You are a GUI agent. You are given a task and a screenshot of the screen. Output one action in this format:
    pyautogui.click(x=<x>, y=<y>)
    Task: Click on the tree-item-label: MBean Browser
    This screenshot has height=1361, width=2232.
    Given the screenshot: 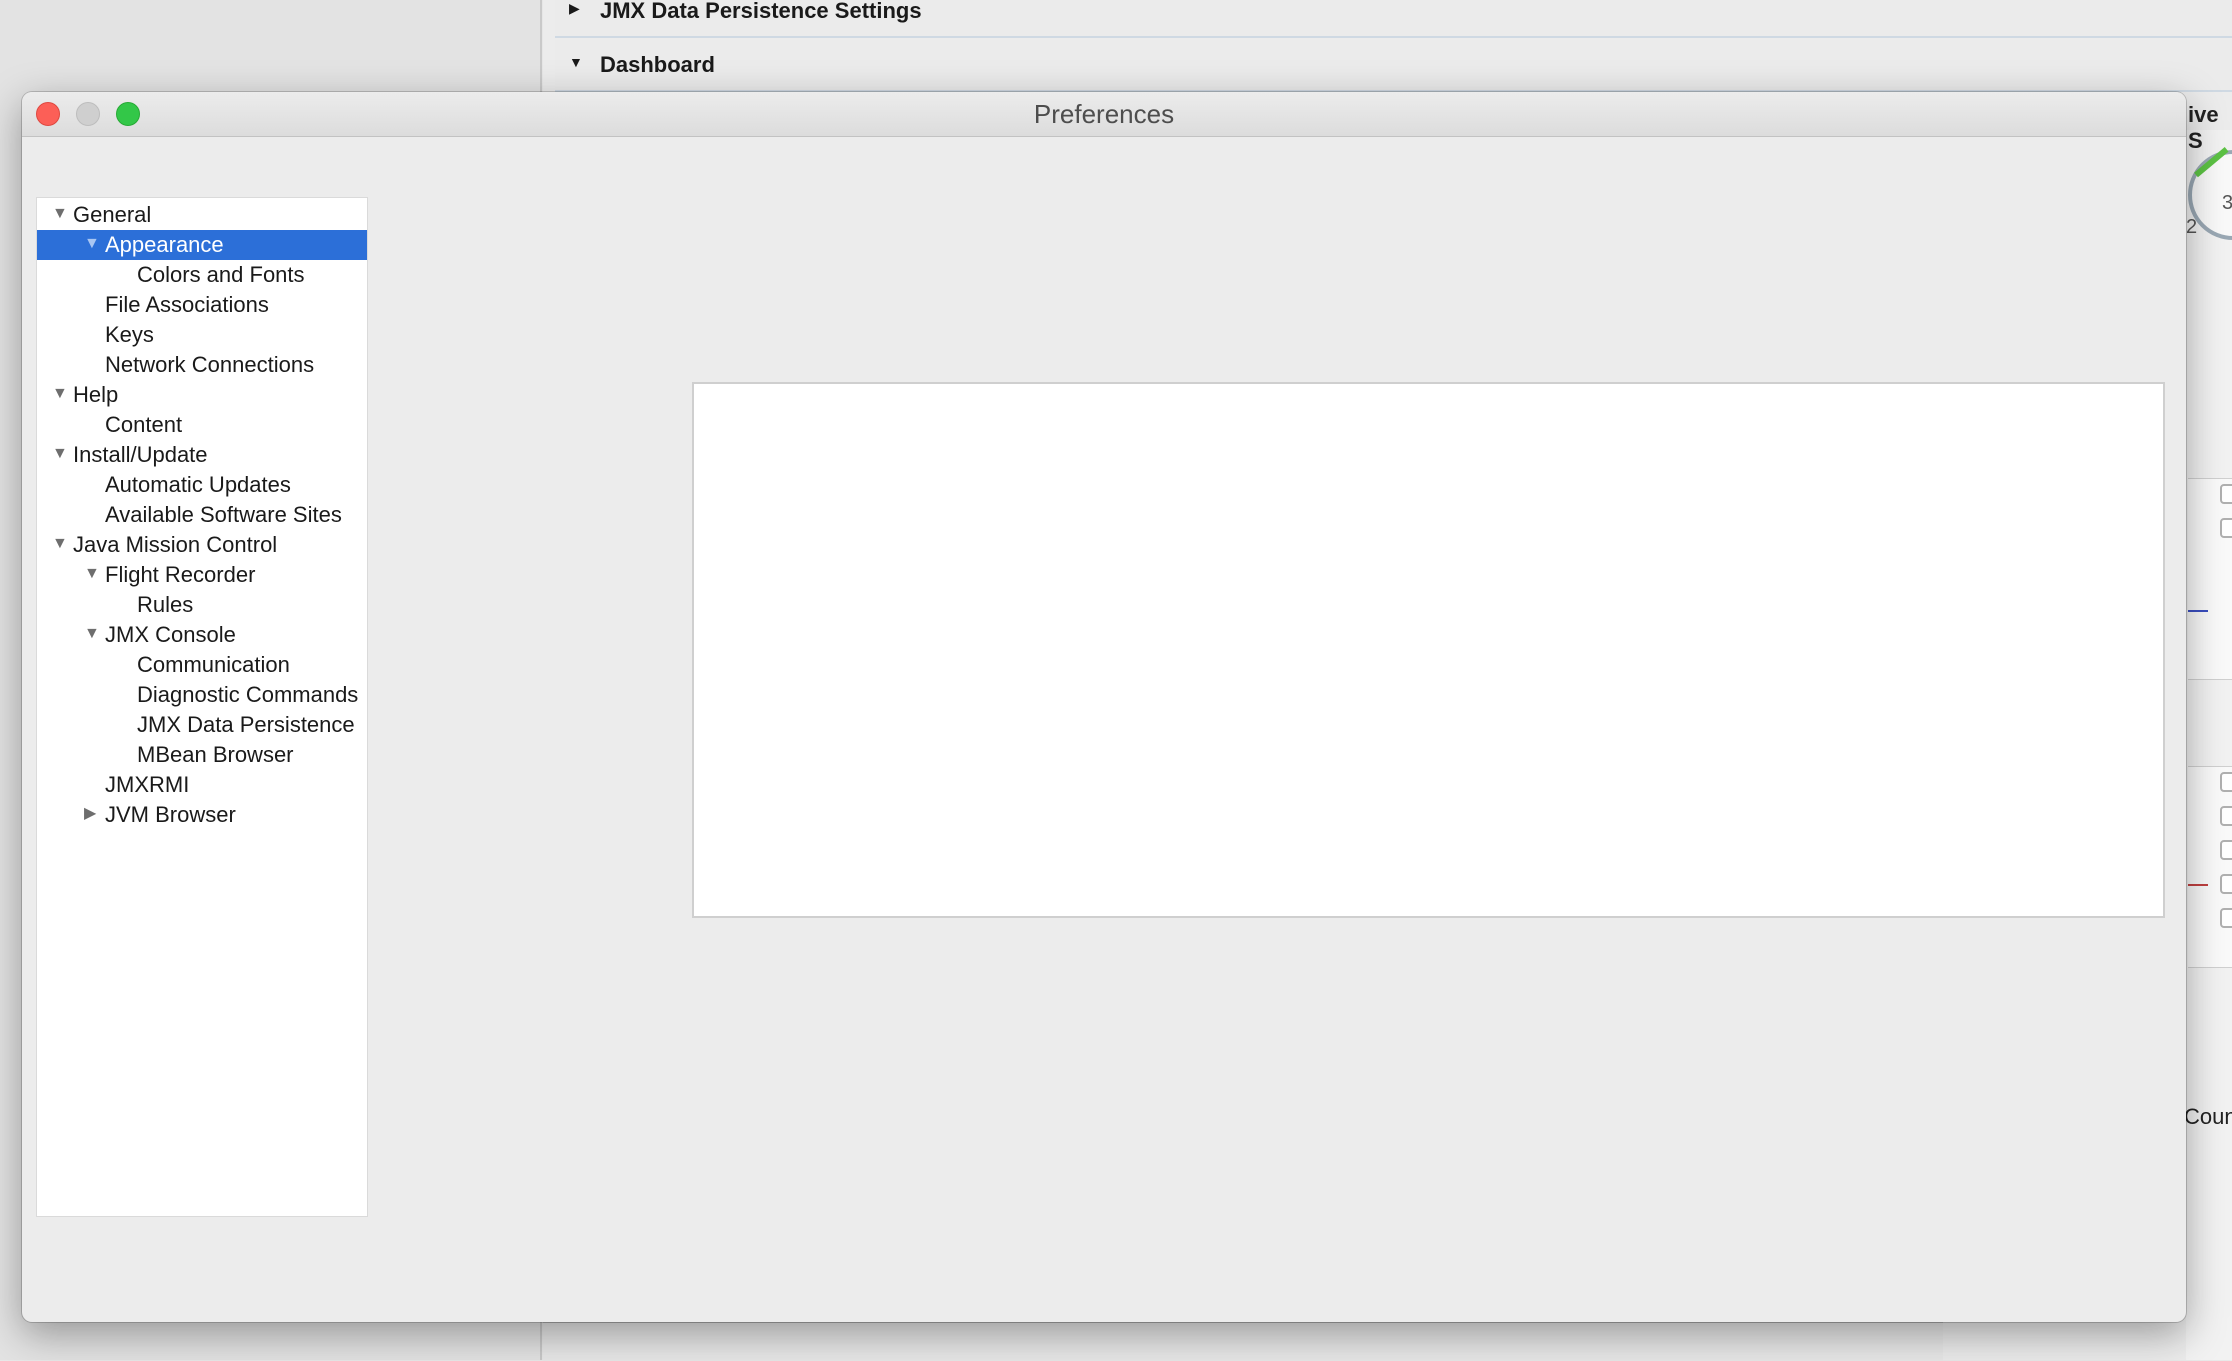 What is the action you would take?
    pyautogui.click(x=215, y=754)
    